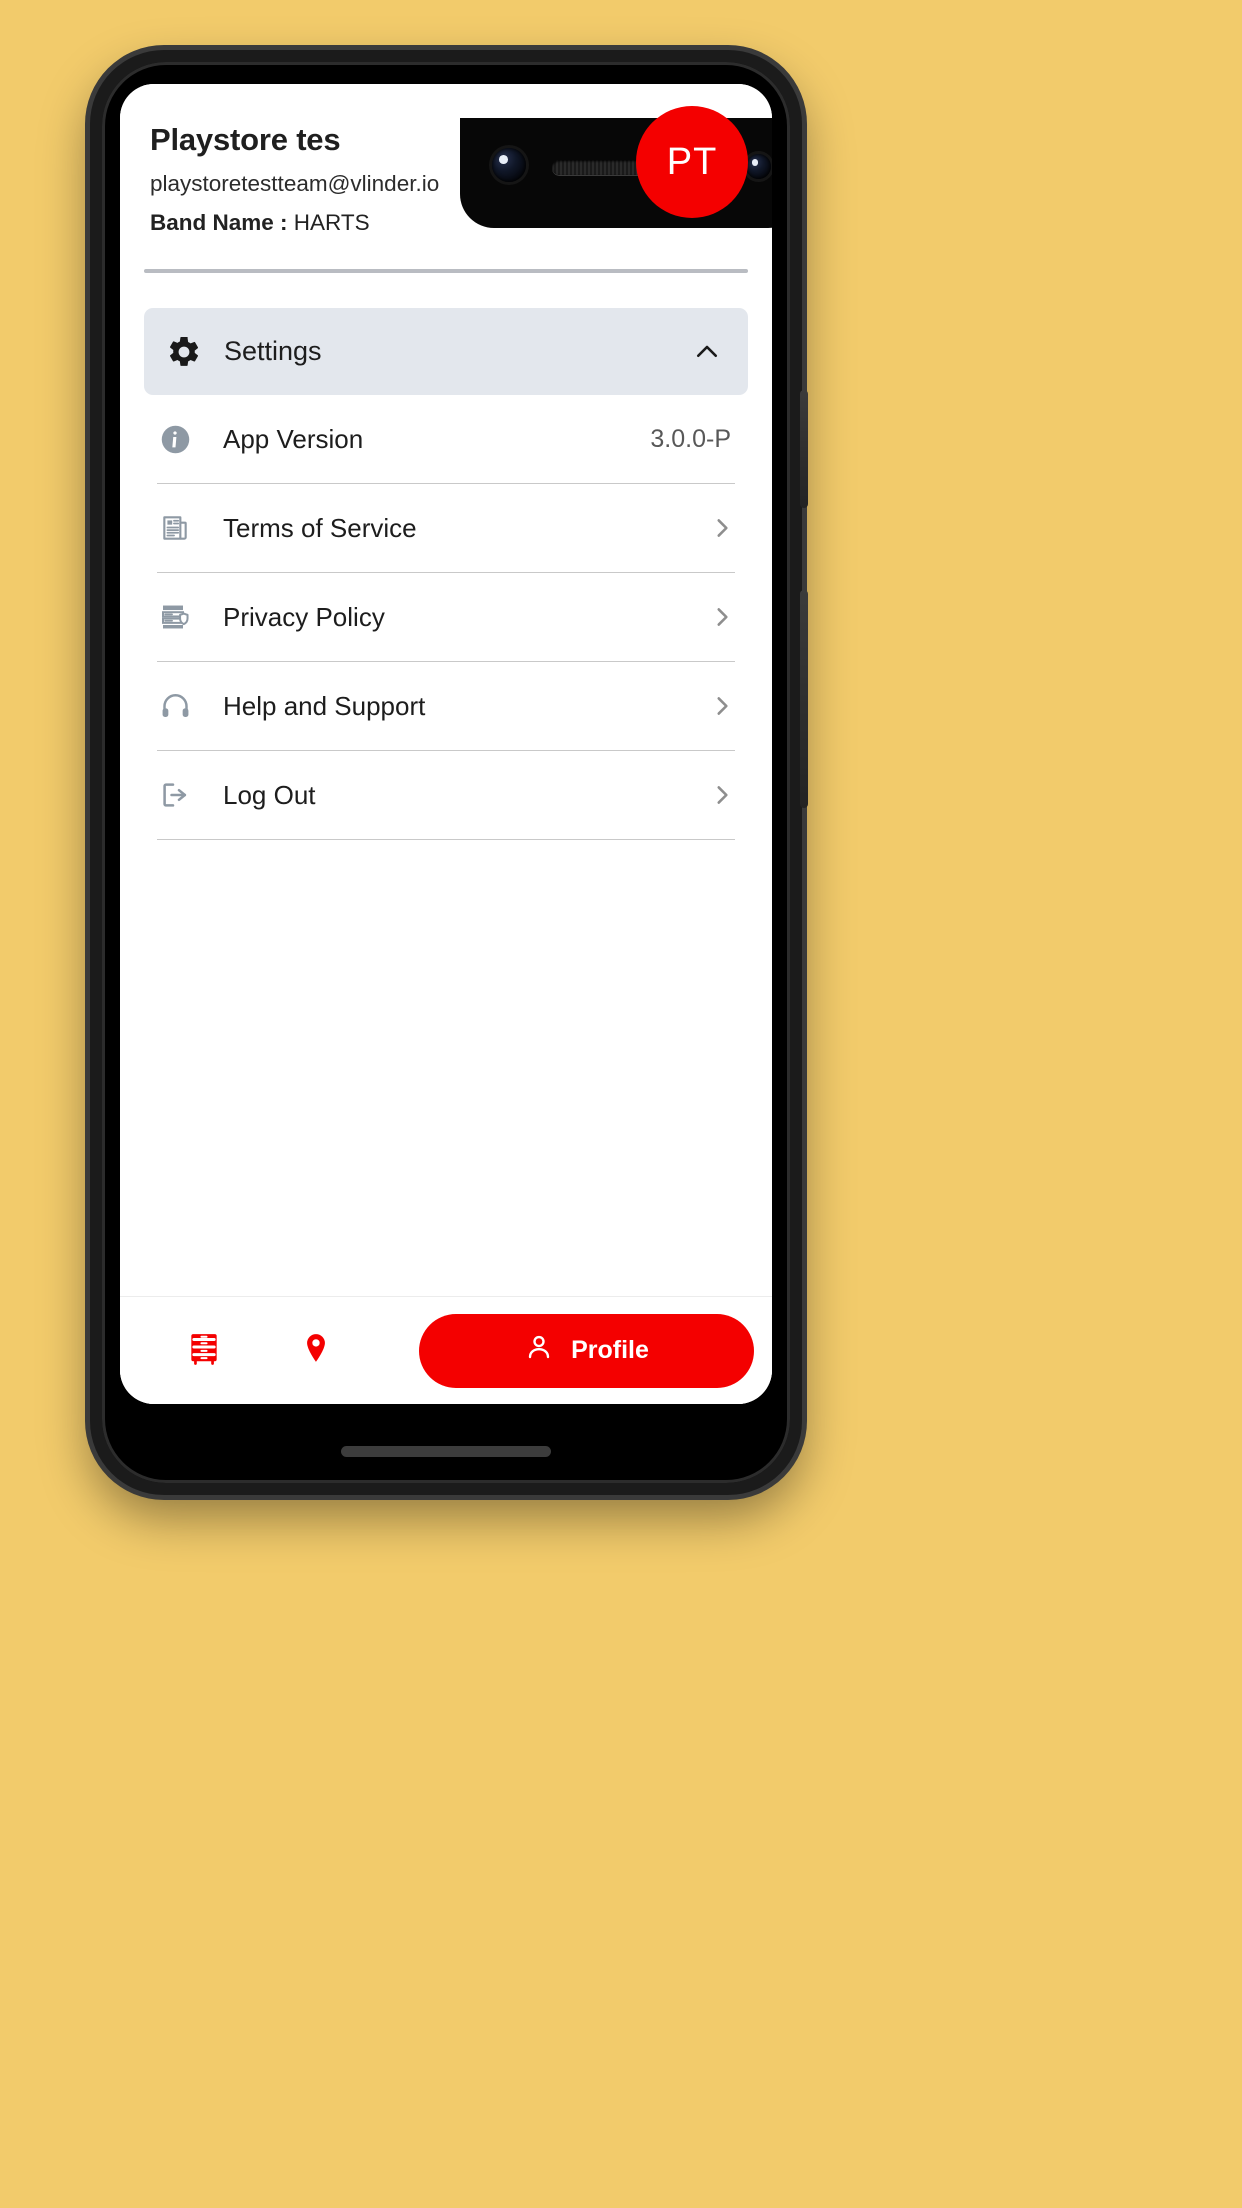  What do you see at coordinates (446, 795) in the screenshot?
I see `settings-item-log-out: Log Out` at bounding box center [446, 795].